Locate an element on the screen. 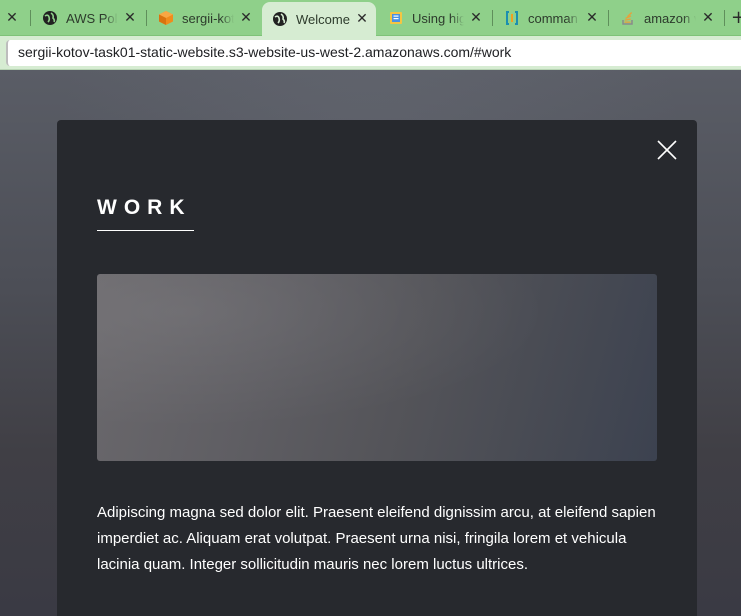 This screenshot has width=741, height=616. tab-title: Welcome is located at coordinates (323, 19).